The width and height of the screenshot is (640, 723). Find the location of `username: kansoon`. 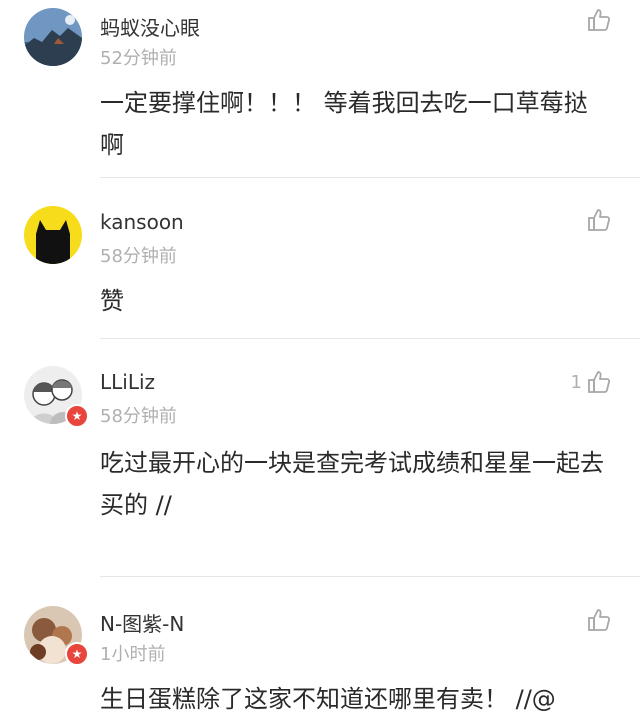

username: kansoon is located at coordinates (142, 222).